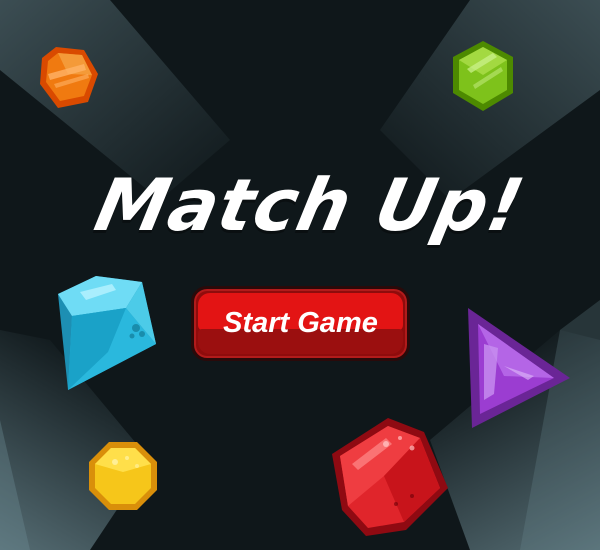  I want to click on yellow-octagon-gem-icon, so click(123, 476).